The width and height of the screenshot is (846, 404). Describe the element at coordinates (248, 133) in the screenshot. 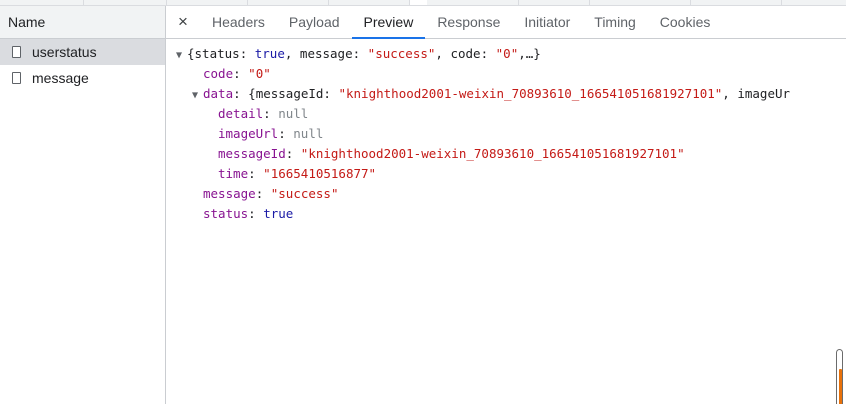

I see `json-key: imageUrl` at that location.